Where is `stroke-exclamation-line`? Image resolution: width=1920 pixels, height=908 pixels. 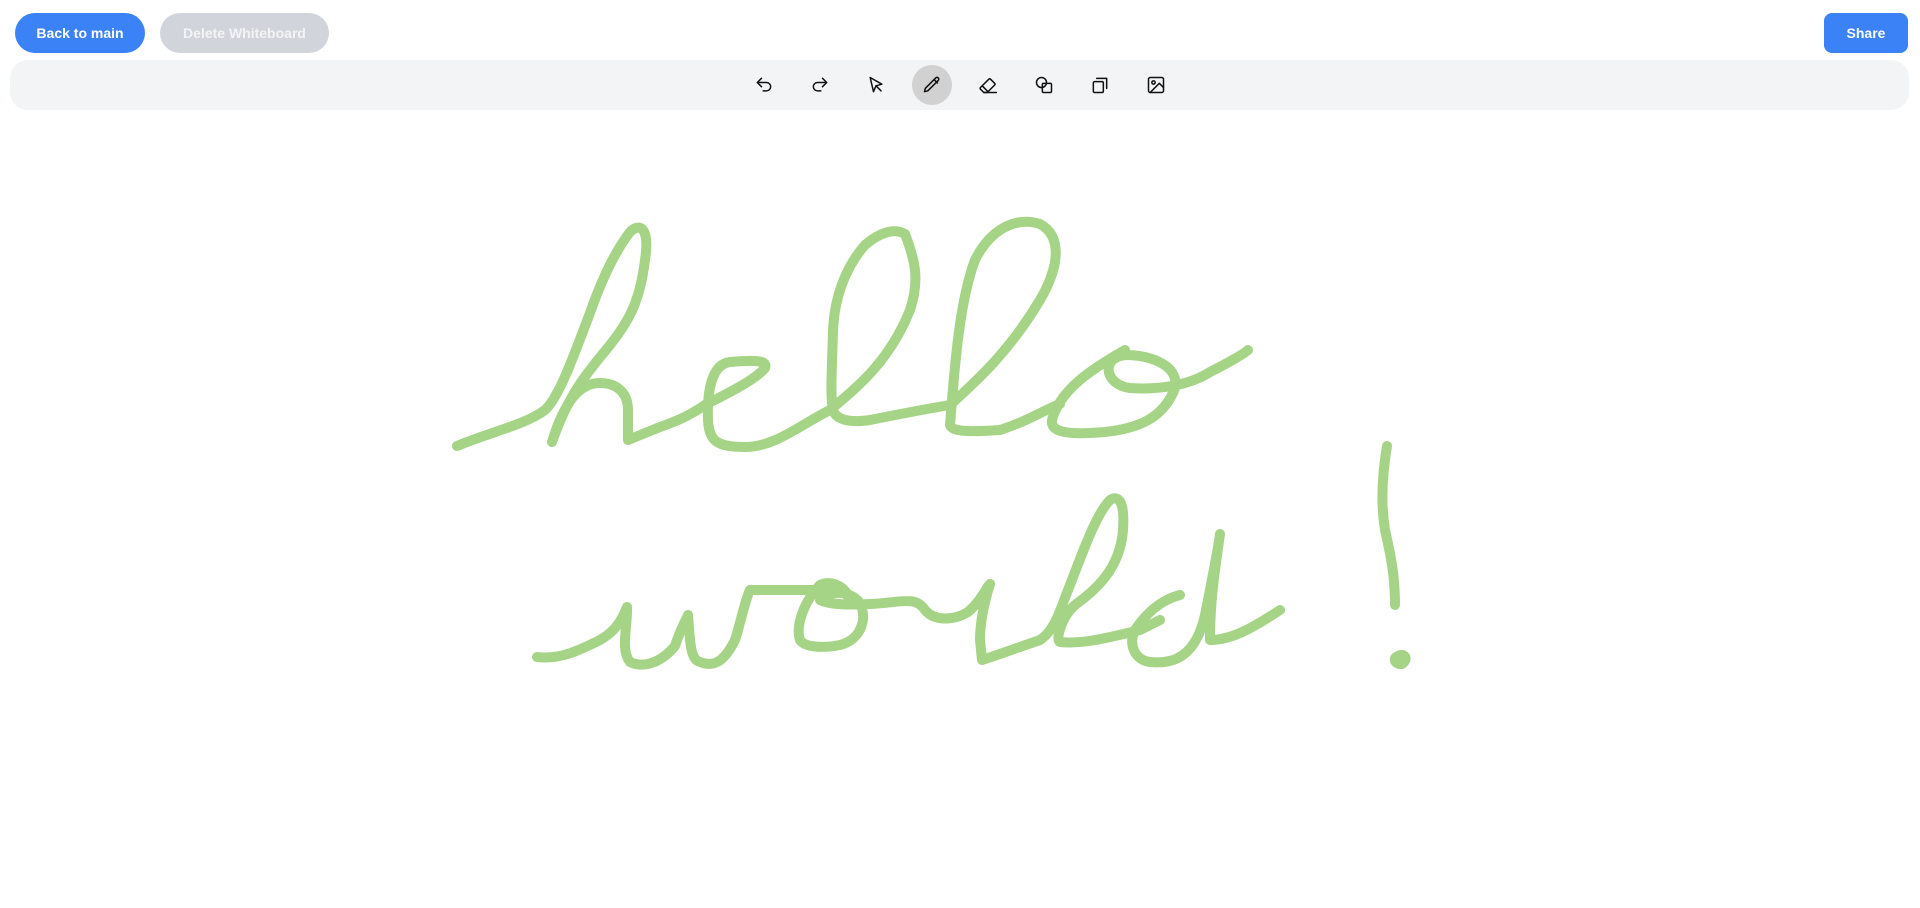 stroke-exclamation-line is located at coordinates (1388, 525).